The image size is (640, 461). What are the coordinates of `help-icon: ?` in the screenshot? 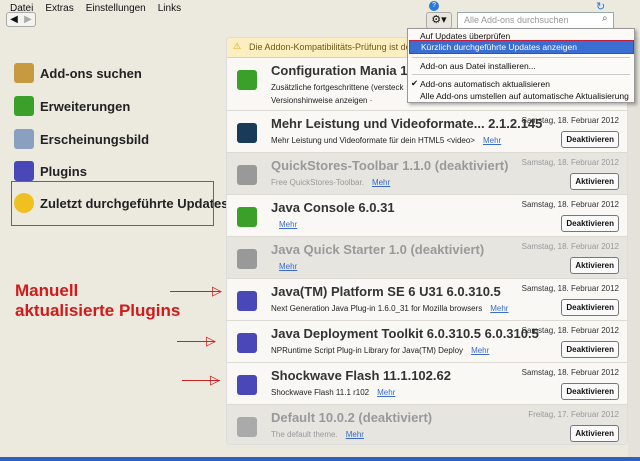 It's located at (434, 6).